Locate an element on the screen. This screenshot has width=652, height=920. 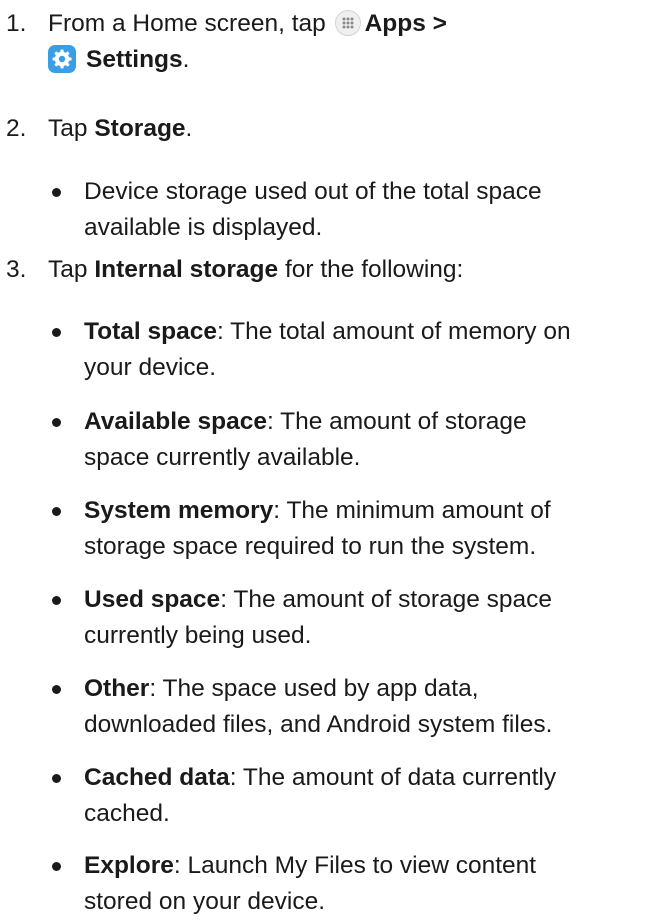
bullet-term: Other is located at coordinates (117, 688).